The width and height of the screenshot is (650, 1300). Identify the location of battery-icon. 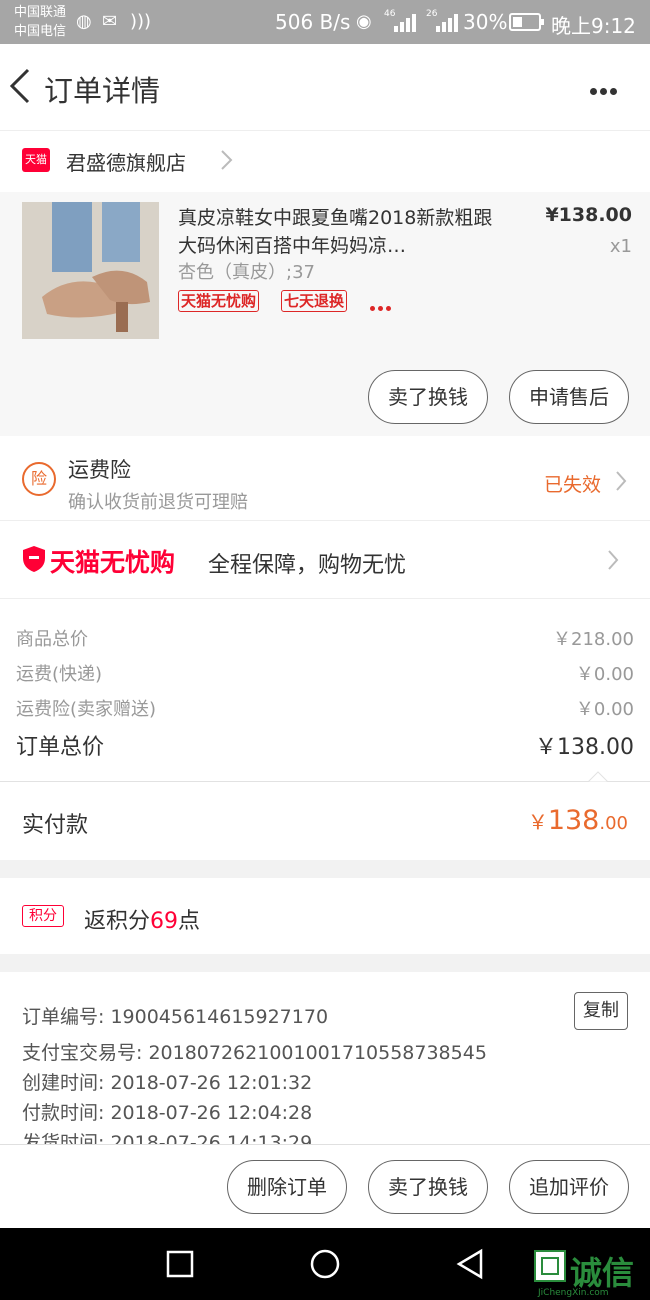
(526, 22).